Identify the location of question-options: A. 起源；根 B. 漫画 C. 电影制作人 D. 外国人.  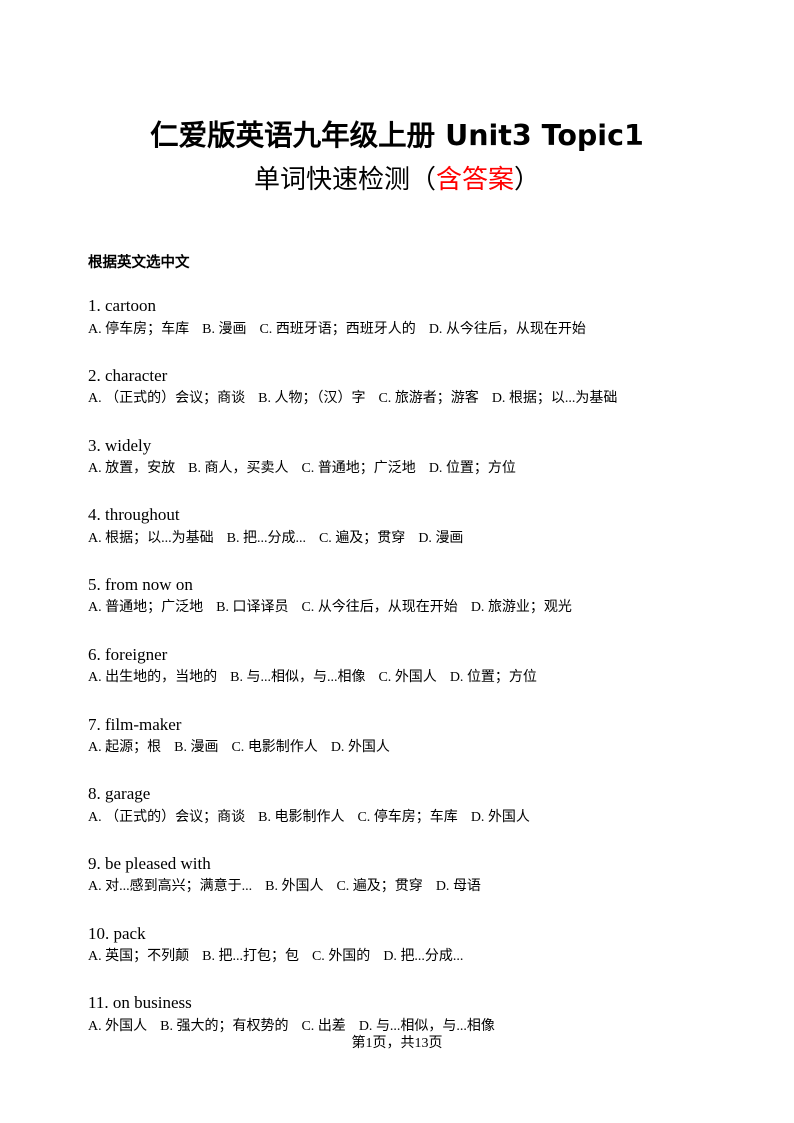
(397, 748).